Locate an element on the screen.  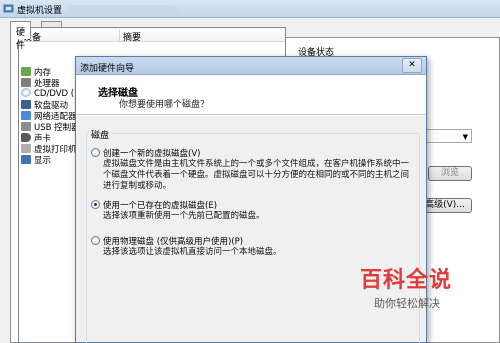
option-use-existing-disk-description: 选择该项重新使用一个先前已配置的磁盘。 is located at coordinates (184, 216).